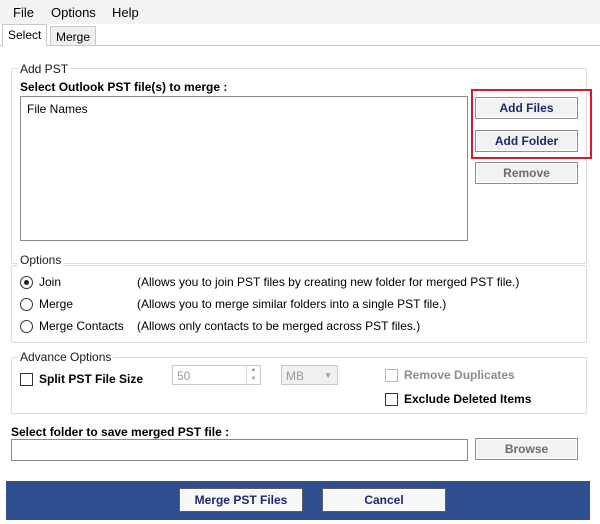 The image size is (600, 524). Describe the element at coordinates (25, 35) in the screenshot. I see `tab-select: Select` at that location.